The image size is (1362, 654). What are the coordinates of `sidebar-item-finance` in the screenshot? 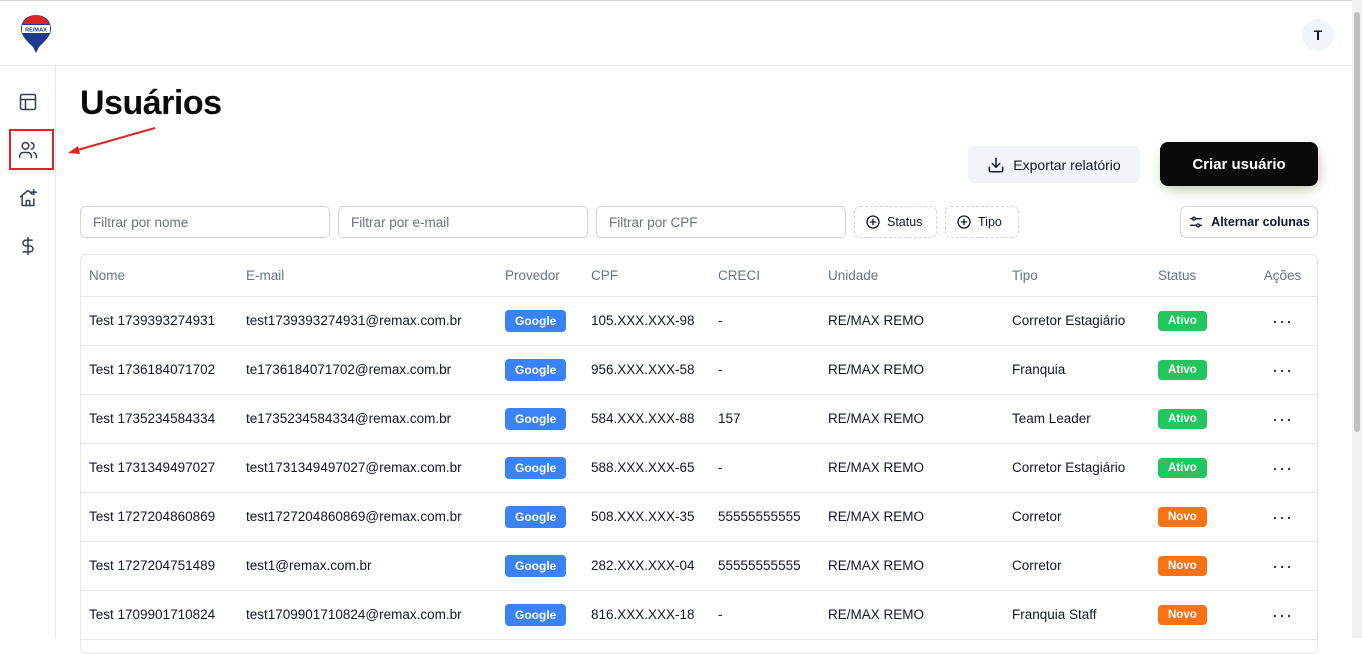 It's located at (28, 246).